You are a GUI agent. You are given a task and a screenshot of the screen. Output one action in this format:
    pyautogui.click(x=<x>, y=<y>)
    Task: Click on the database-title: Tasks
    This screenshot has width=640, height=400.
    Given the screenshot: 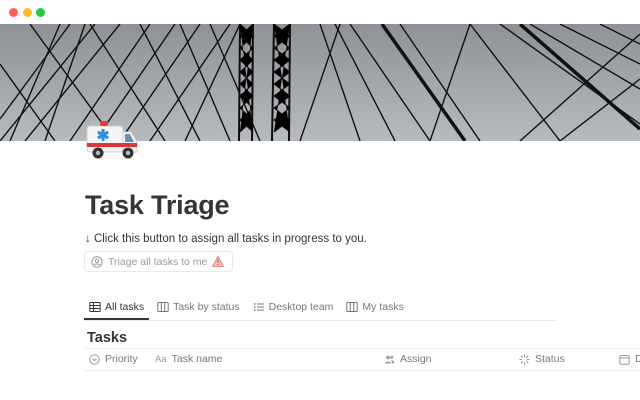 What is the action you would take?
    pyautogui.click(x=107, y=338)
    